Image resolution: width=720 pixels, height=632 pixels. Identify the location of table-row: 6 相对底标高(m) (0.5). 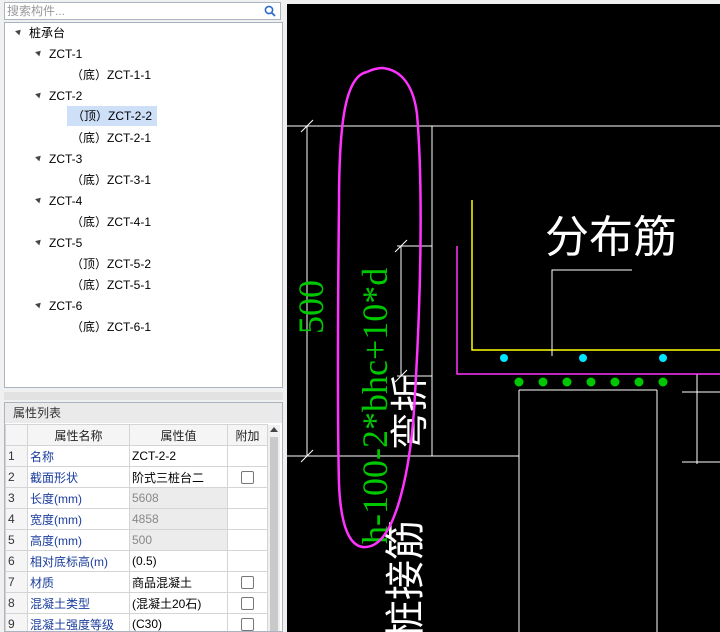
(136, 561).